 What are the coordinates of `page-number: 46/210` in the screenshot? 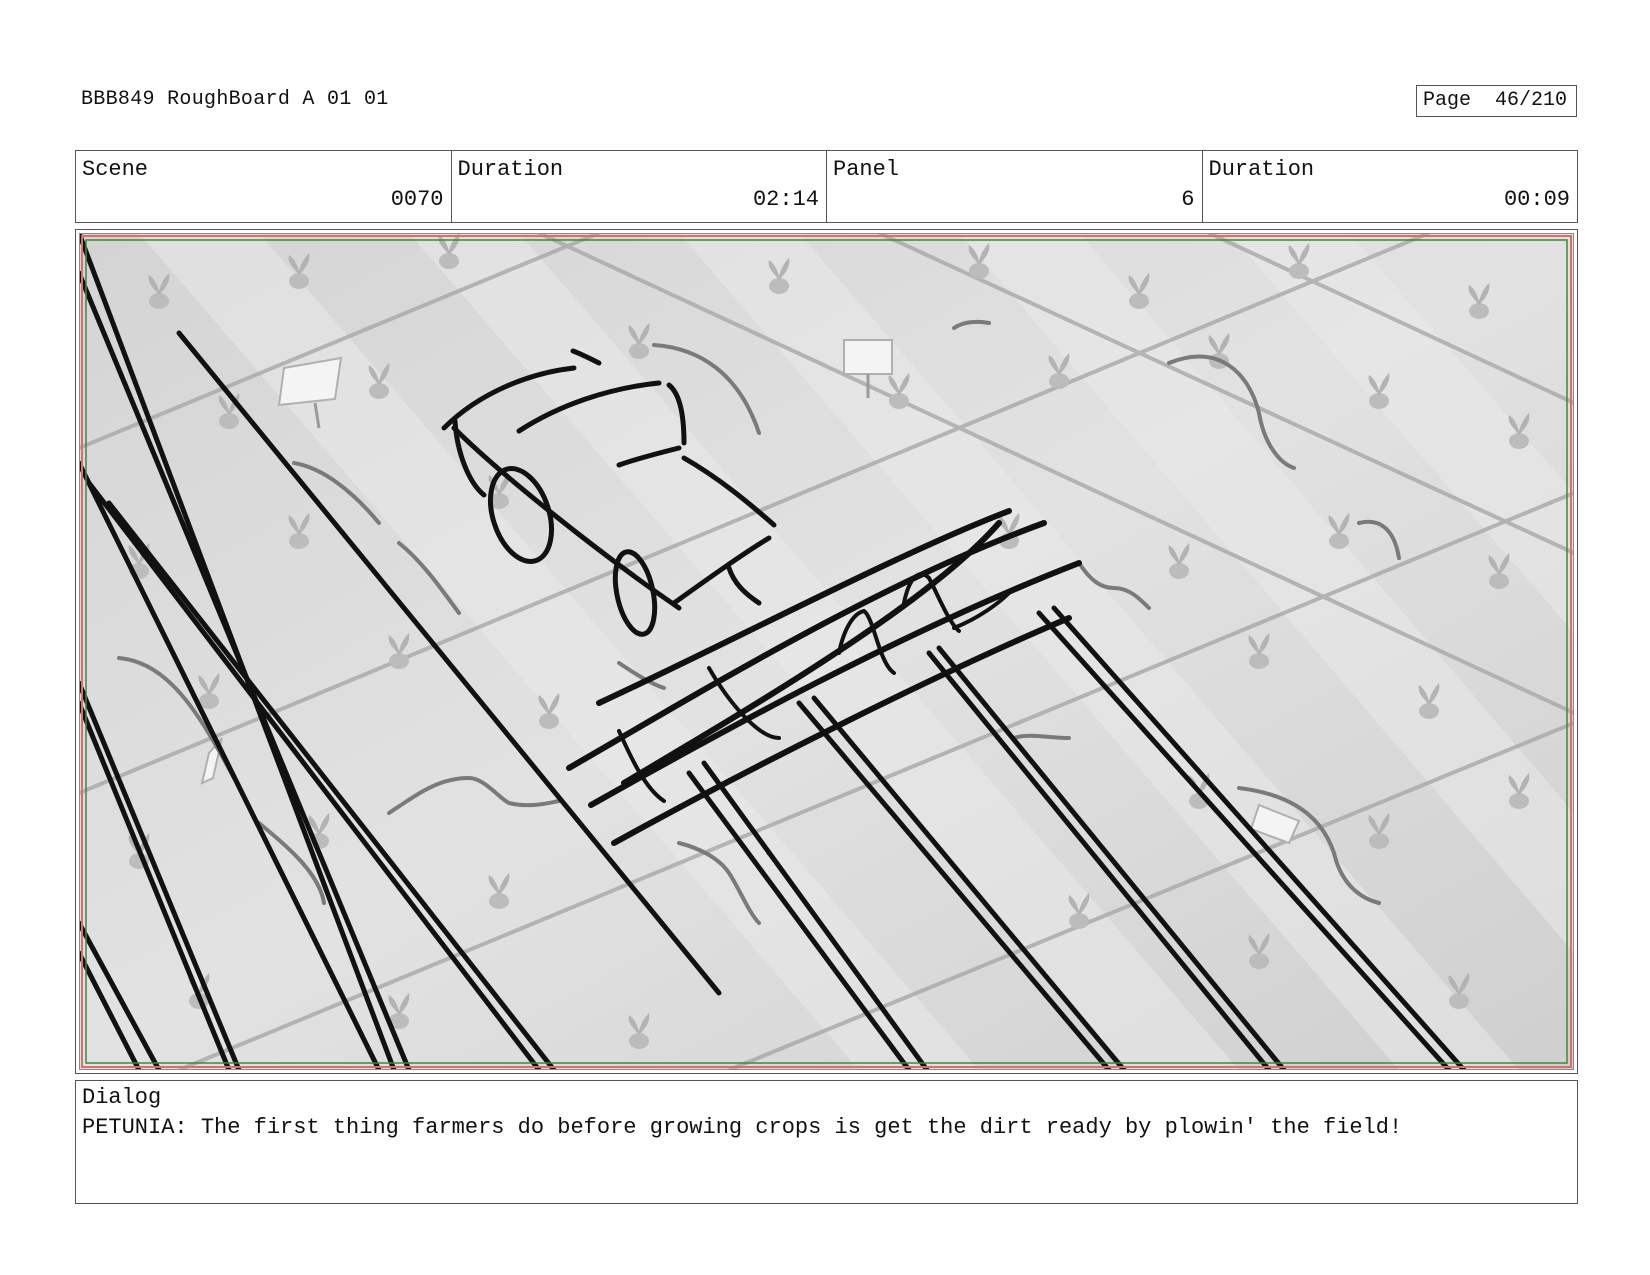 It's located at (1531, 100).